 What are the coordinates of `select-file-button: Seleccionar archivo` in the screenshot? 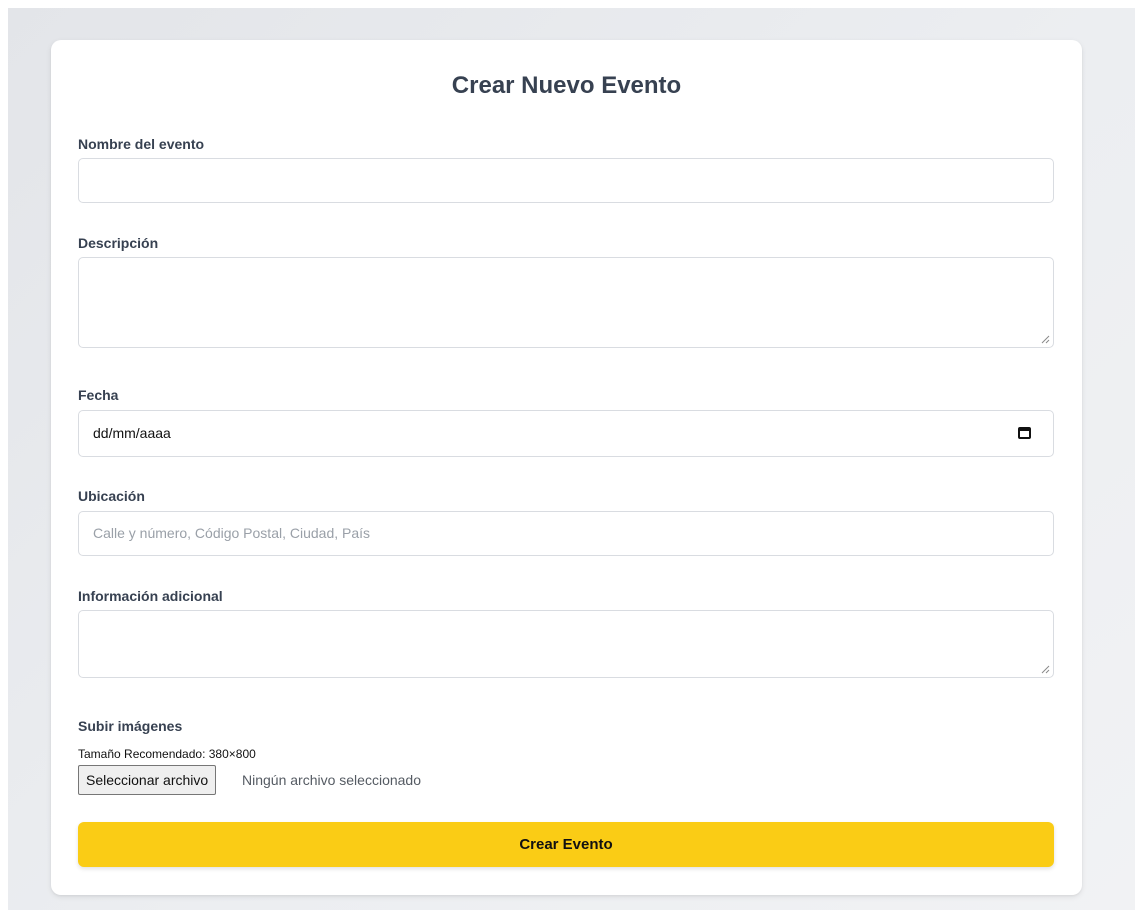 It's located at (147, 780).